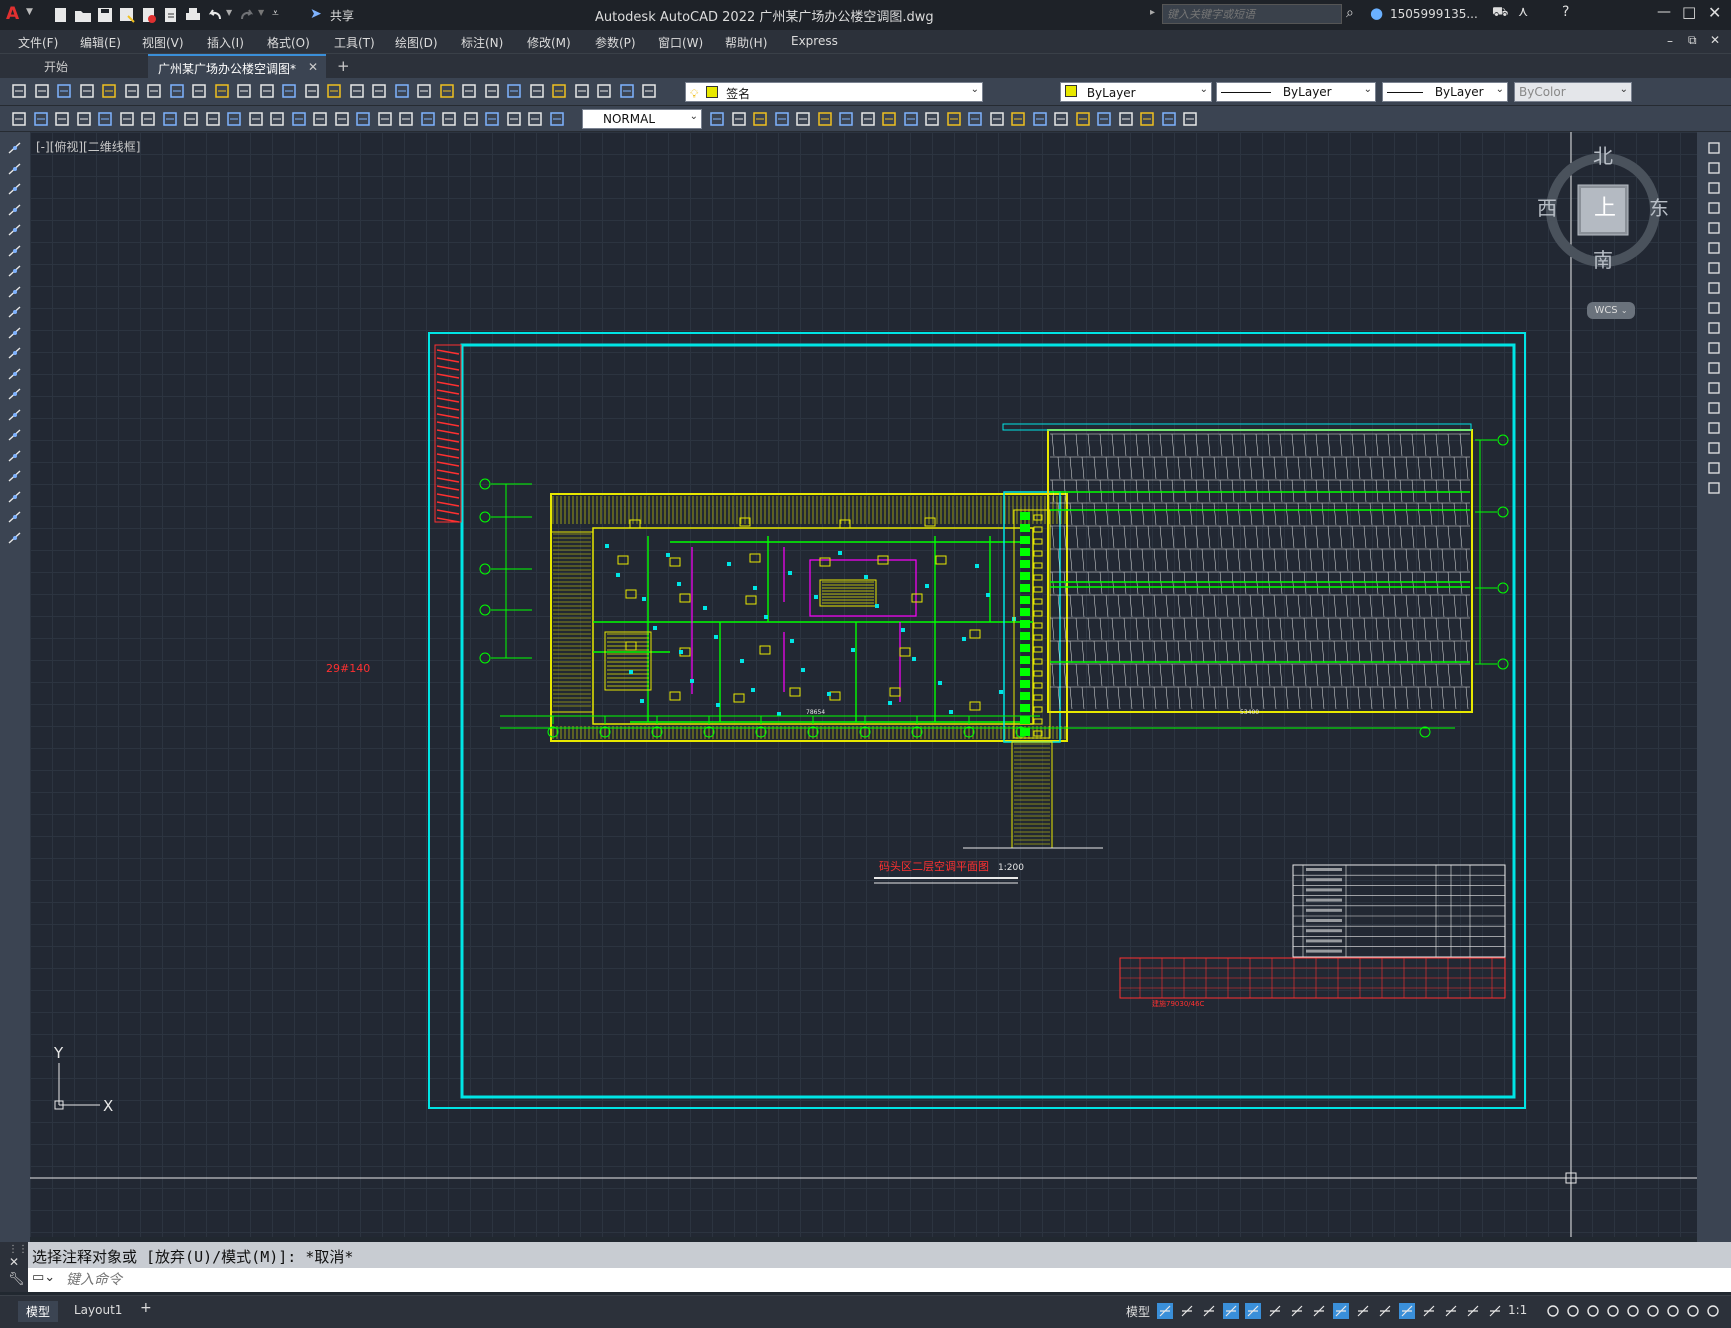 This screenshot has width=1731, height=1328. I want to click on viewcube-west: 西, so click(1547, 206).